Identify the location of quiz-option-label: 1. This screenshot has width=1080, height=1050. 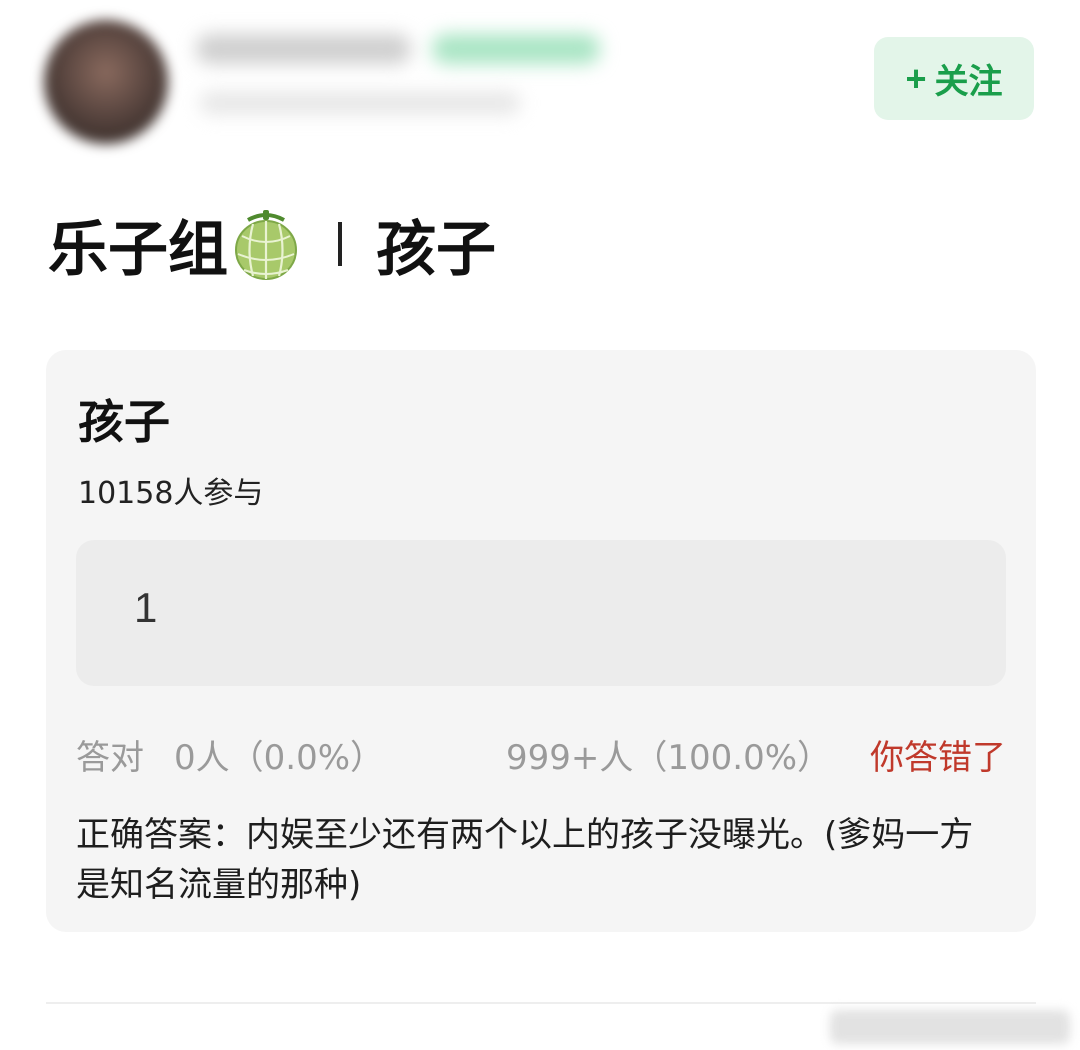
(146, 607).